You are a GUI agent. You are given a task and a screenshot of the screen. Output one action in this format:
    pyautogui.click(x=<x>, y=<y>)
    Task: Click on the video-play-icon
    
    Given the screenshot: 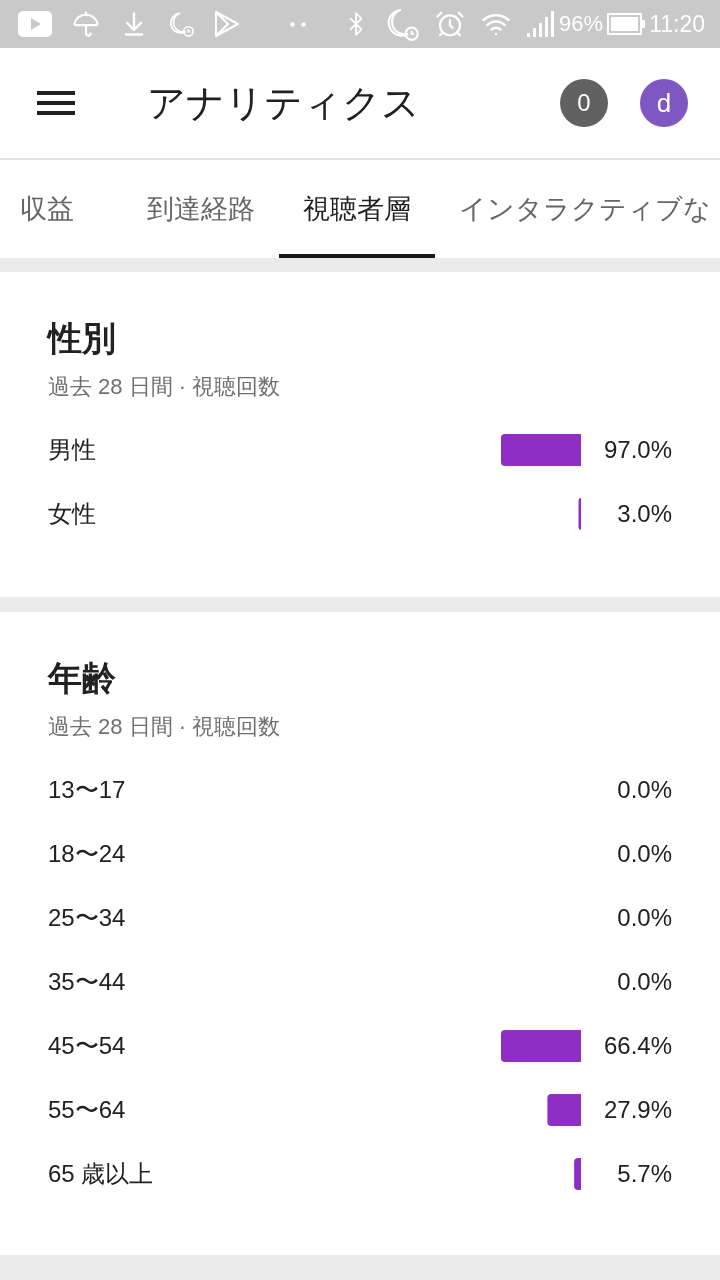 What is the action you would take?
    pyautogui.click(x=35, y=24)
    